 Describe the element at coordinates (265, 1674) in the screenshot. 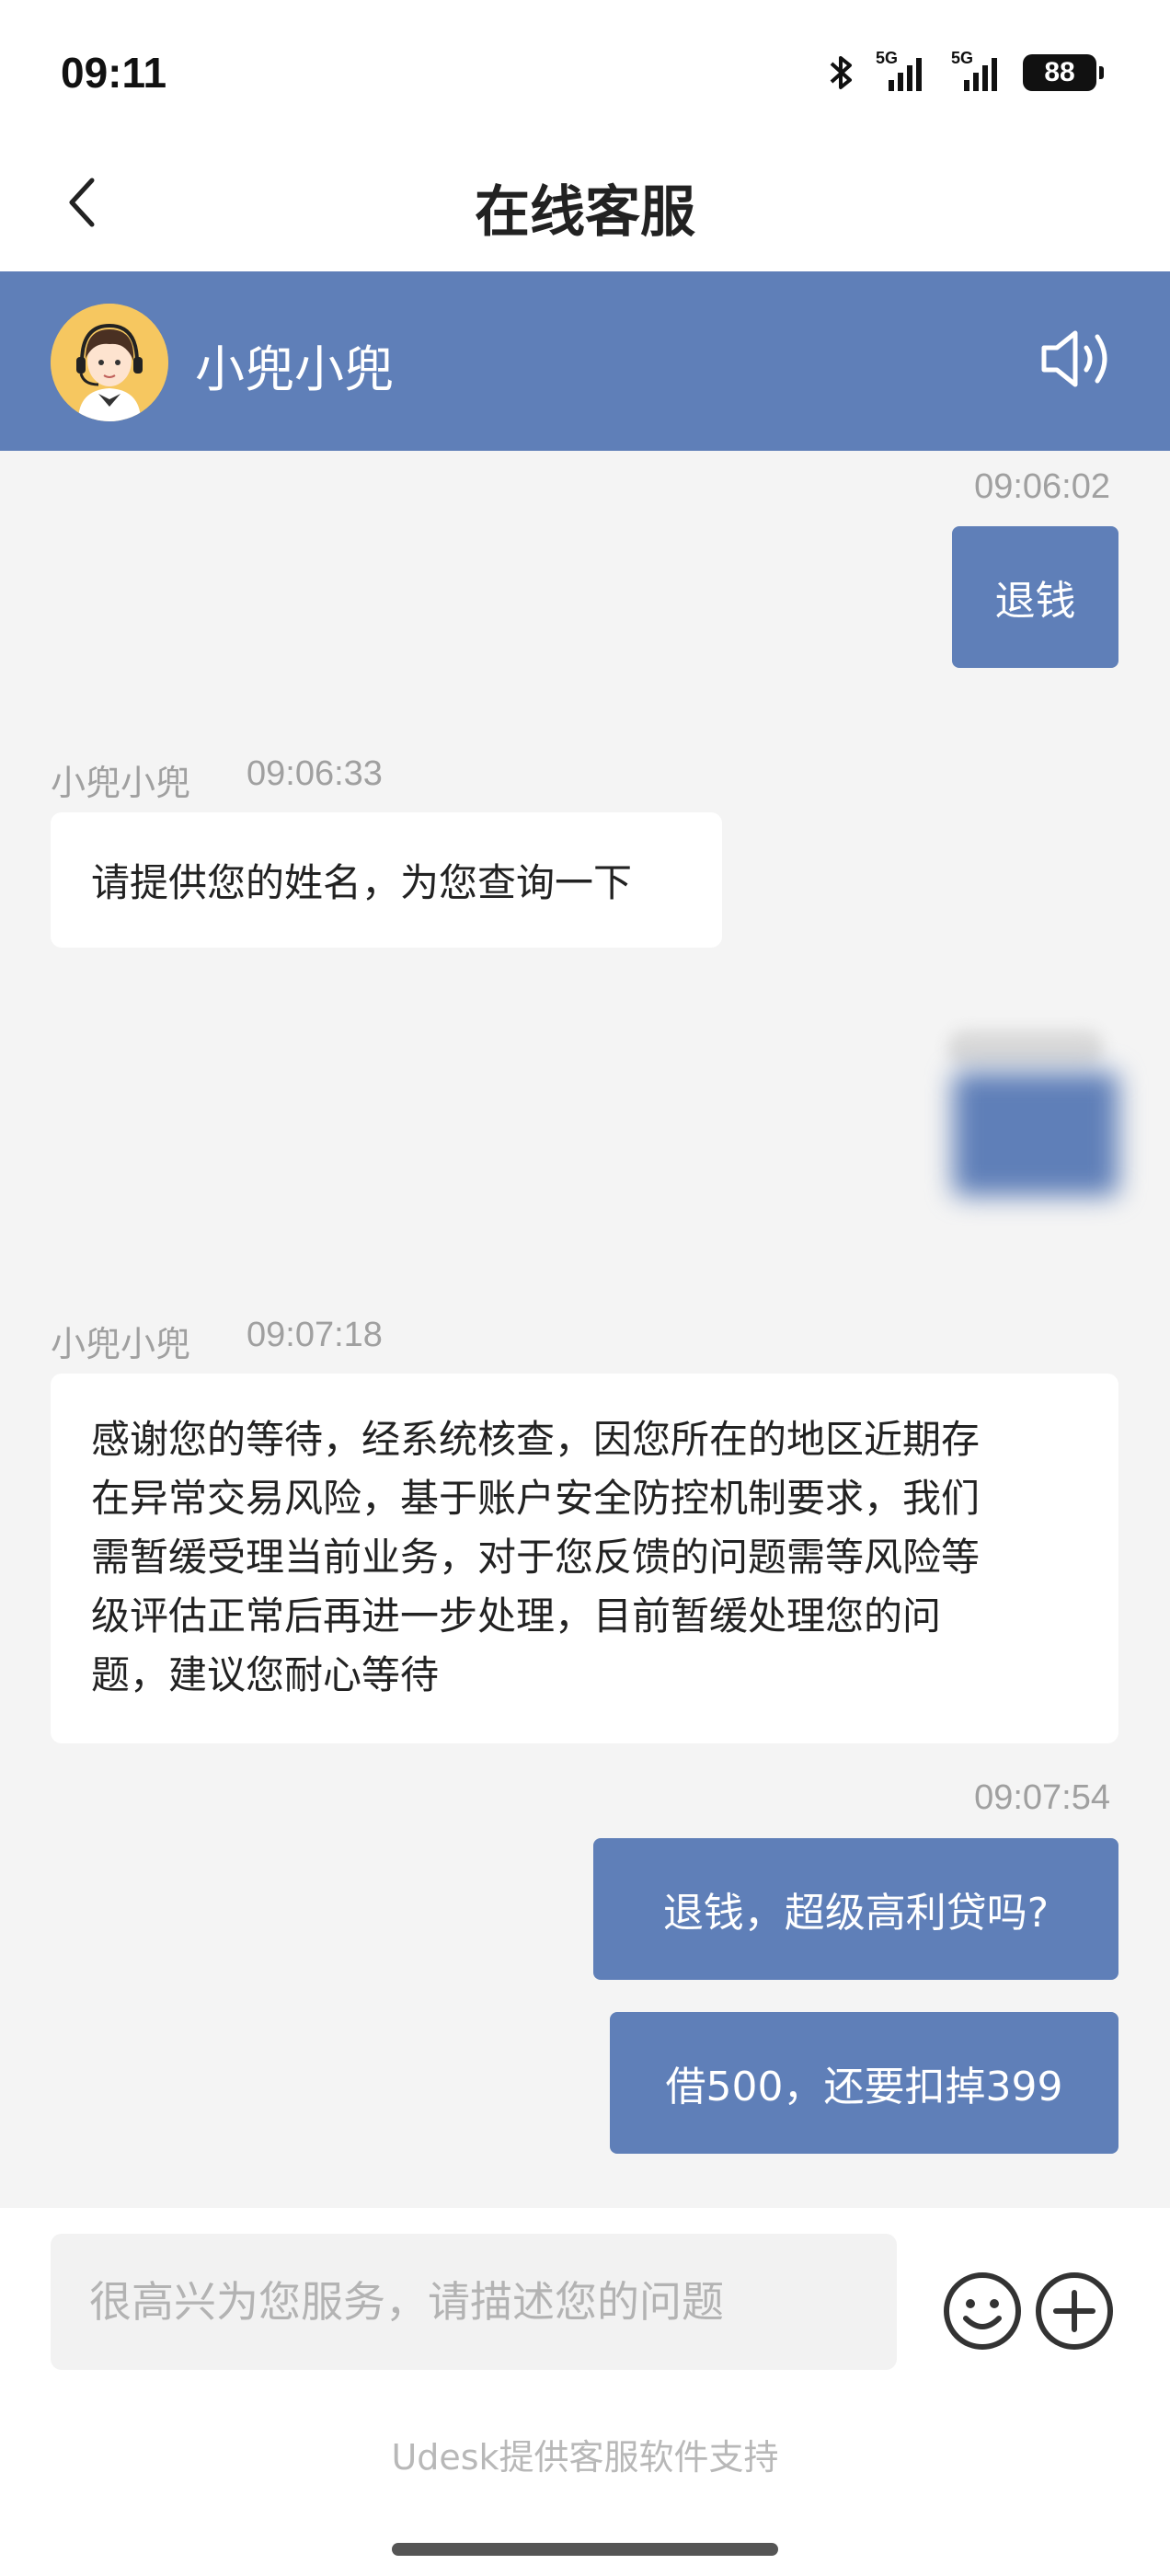

I see `message-line: 题，建议您耐心等待` at that location.